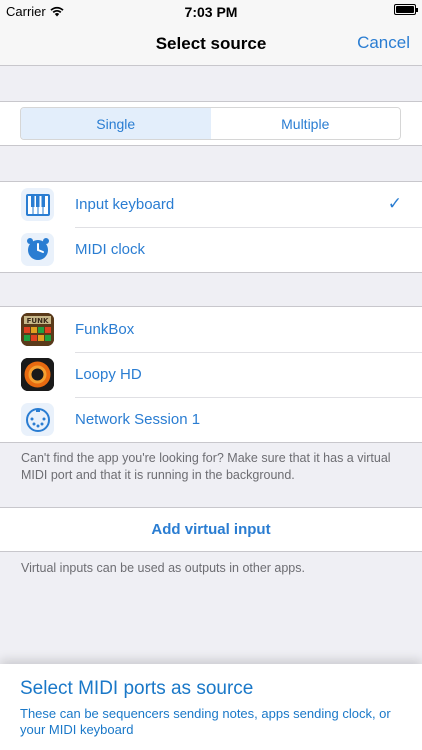  Describe the element at coordinates (38, 321) in the screenshot. I see `funkbox-icon-text: FUNK` at that location.